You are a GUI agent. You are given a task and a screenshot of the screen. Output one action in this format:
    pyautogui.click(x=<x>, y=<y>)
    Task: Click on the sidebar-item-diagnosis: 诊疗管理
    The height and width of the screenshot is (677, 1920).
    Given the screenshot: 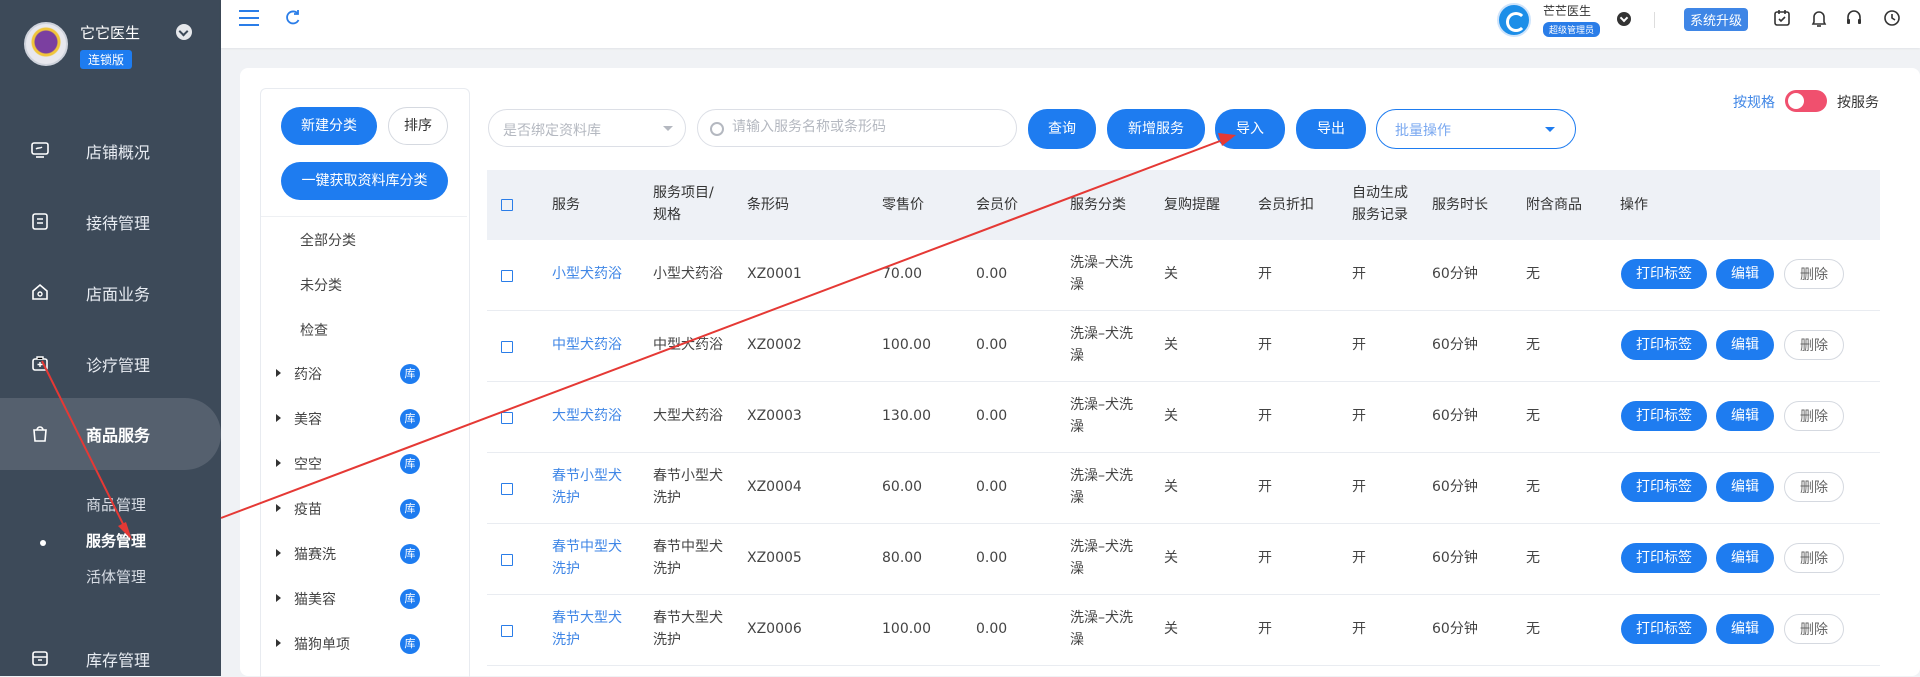 What is the action you would take?
    pyautogui.click(x=110, y=363)
    